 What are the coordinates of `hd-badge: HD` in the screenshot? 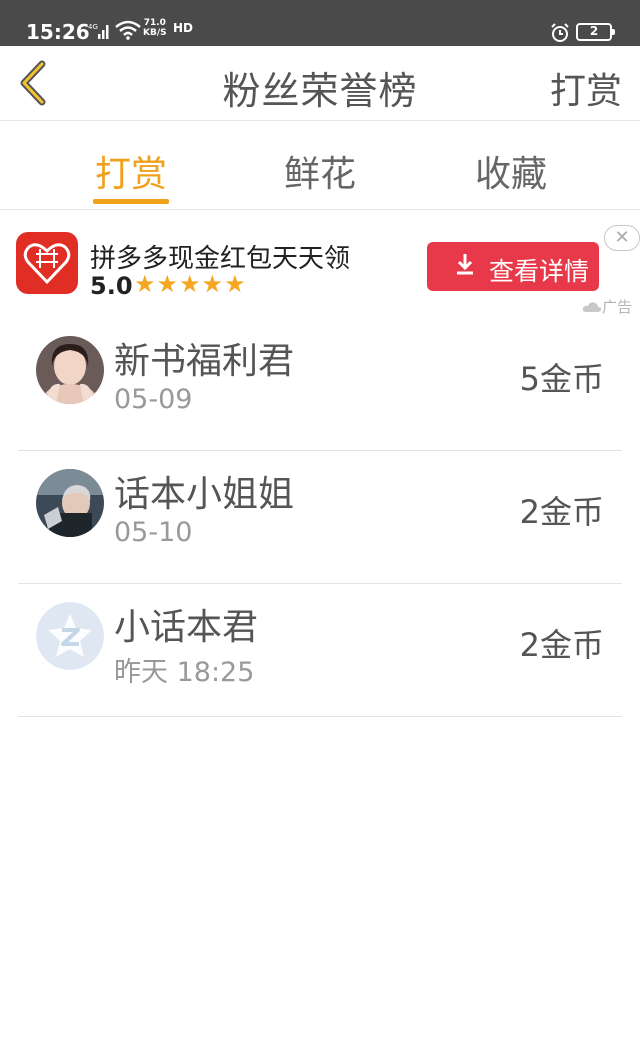 It's located at (183, 28).